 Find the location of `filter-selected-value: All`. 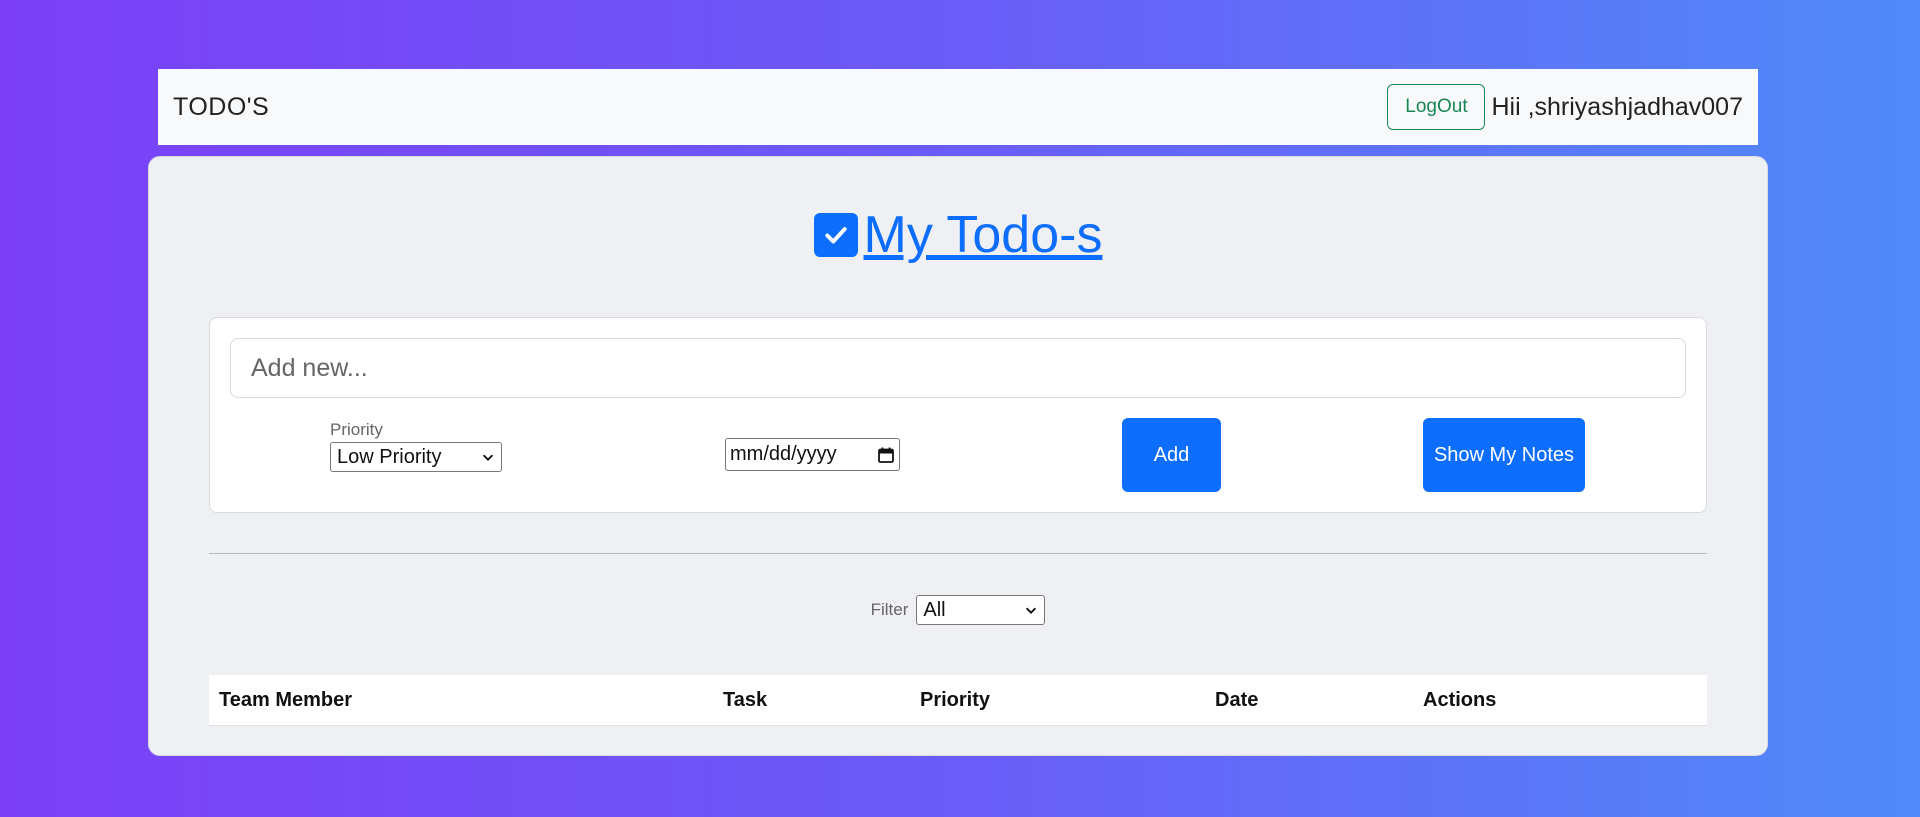

filter-selected-value: All is located at coordinates (934, 609).